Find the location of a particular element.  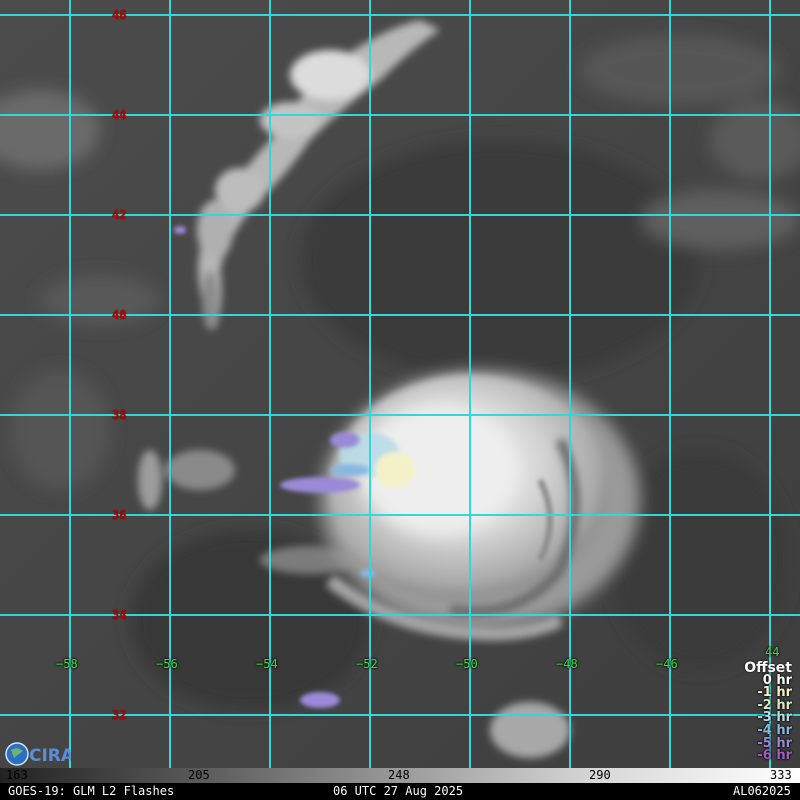

lon-label-54: −54 is located at coordinates (267, 664).